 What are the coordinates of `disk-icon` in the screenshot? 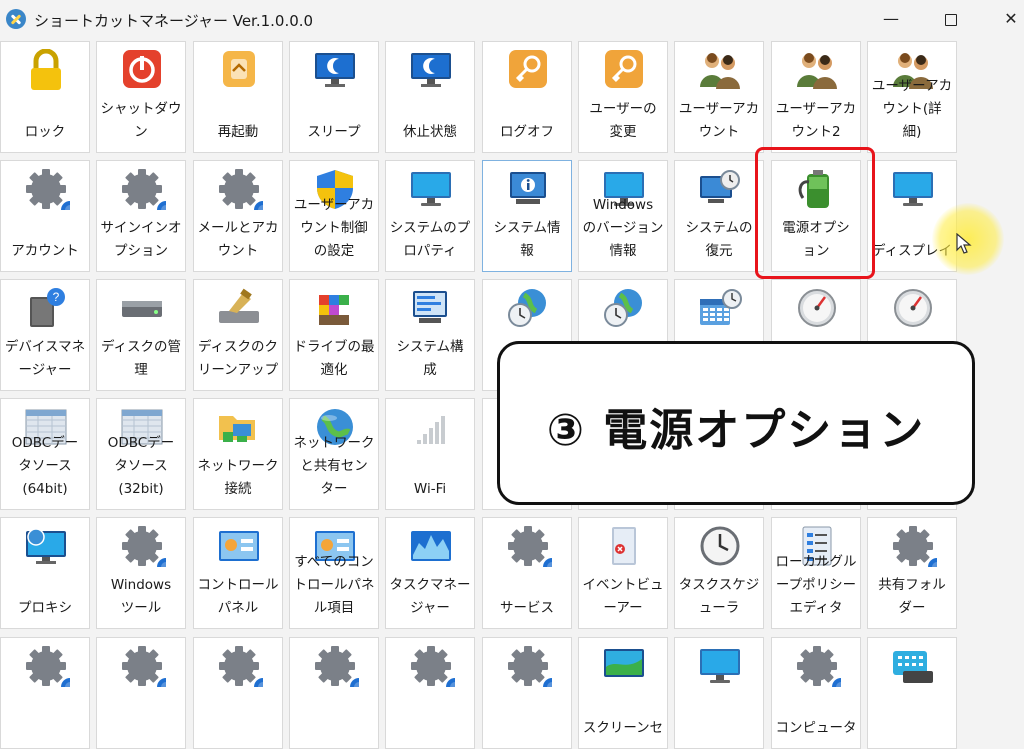 It's located at (142, 308).